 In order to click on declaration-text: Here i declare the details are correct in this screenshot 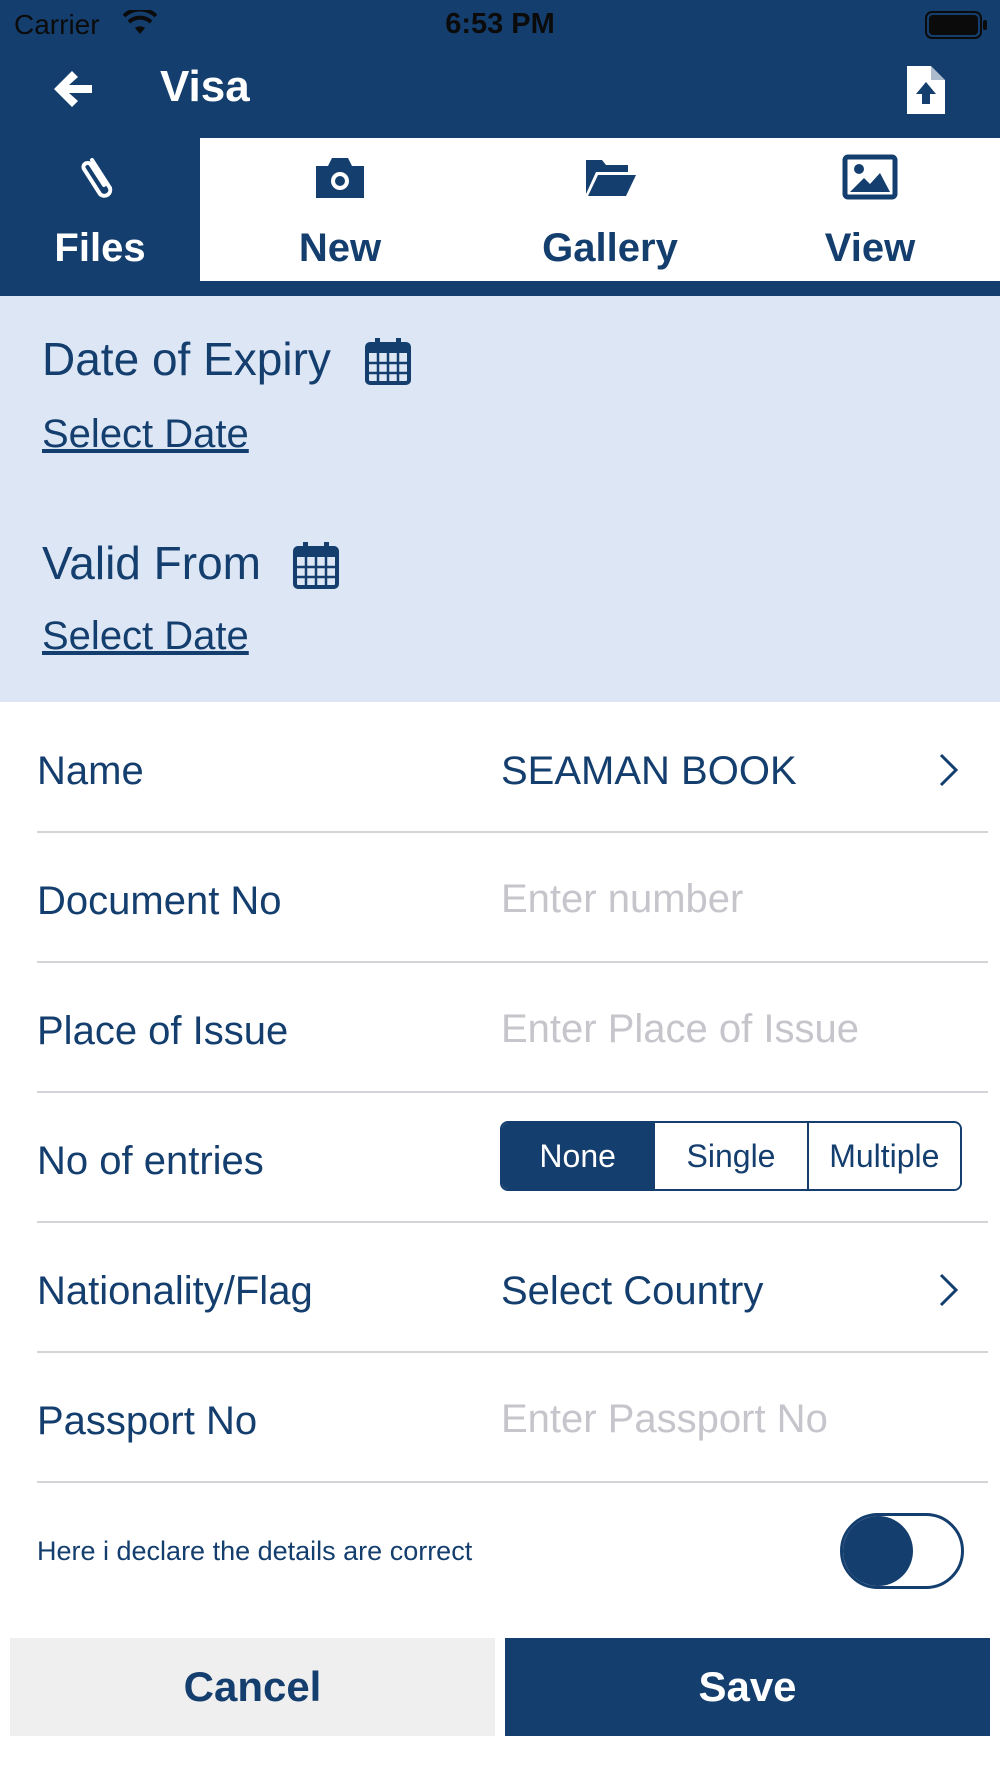, I will do `click(255, 1551)`.